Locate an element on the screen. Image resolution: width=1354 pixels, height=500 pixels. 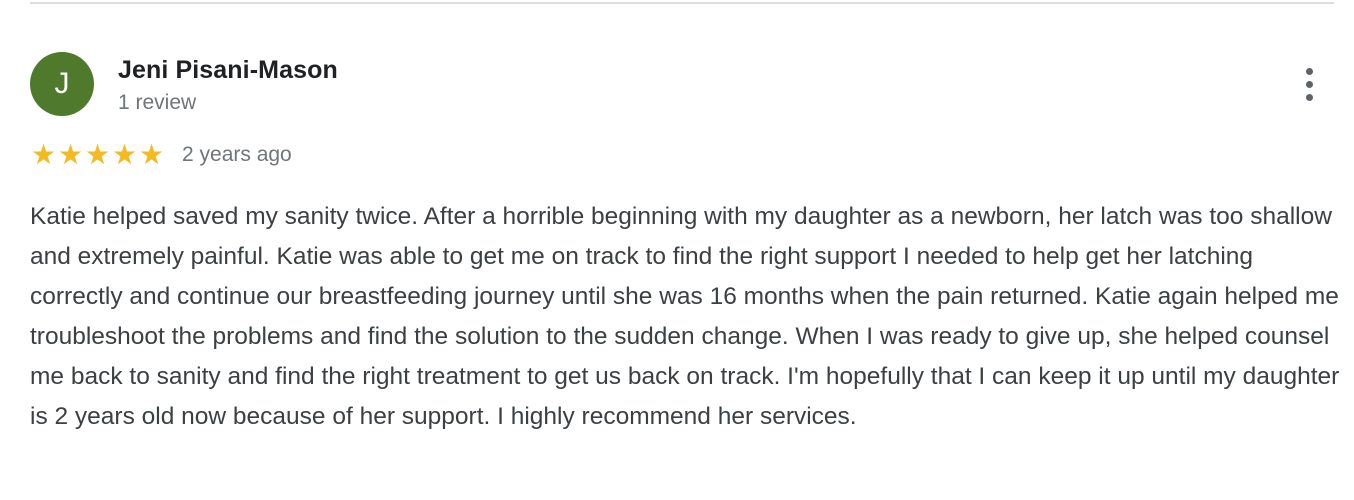
review-header: J Jeni Pisani-Mason 1 review is located at coordinates (685, 84).